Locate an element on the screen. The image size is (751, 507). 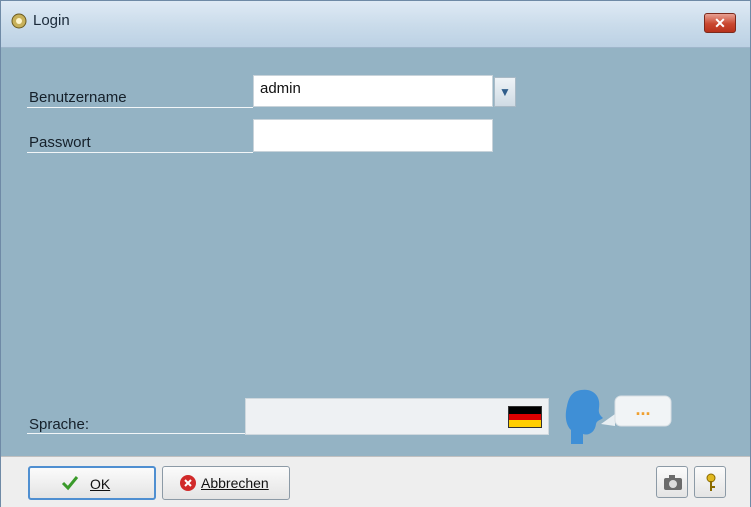
key-icon is located at coordinates (711, 482).